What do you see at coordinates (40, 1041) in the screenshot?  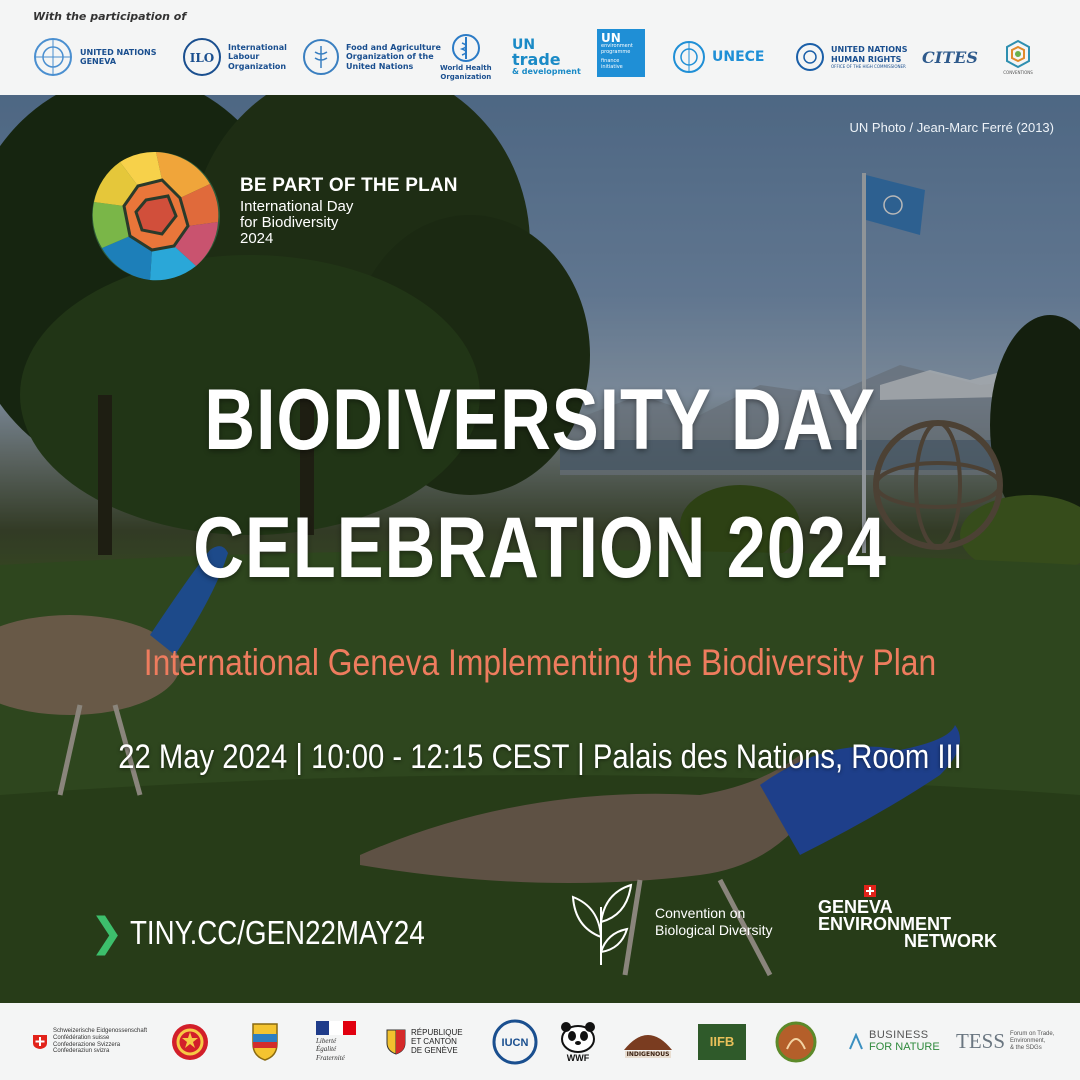 I see `swiss-shield-icon` at bounding box center [40, 1041].